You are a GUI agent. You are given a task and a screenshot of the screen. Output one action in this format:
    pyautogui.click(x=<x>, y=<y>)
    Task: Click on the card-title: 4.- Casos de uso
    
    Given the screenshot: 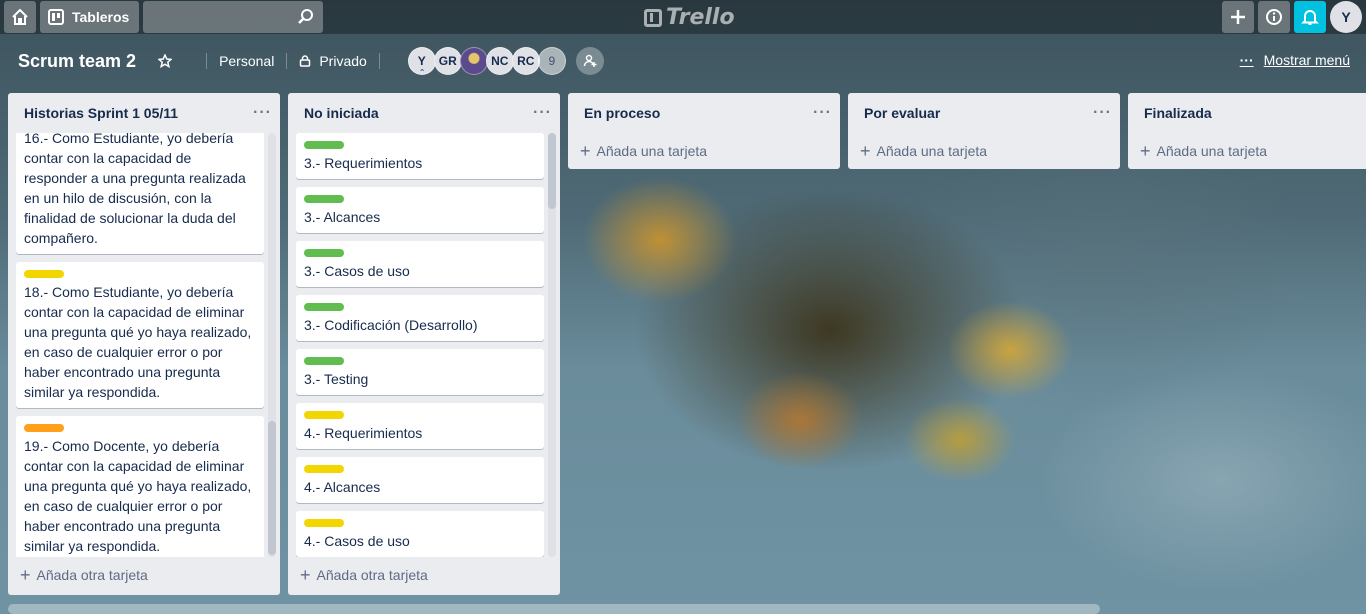 What is the action you would take?
    pyautogui.click(x=357, y=541)
    